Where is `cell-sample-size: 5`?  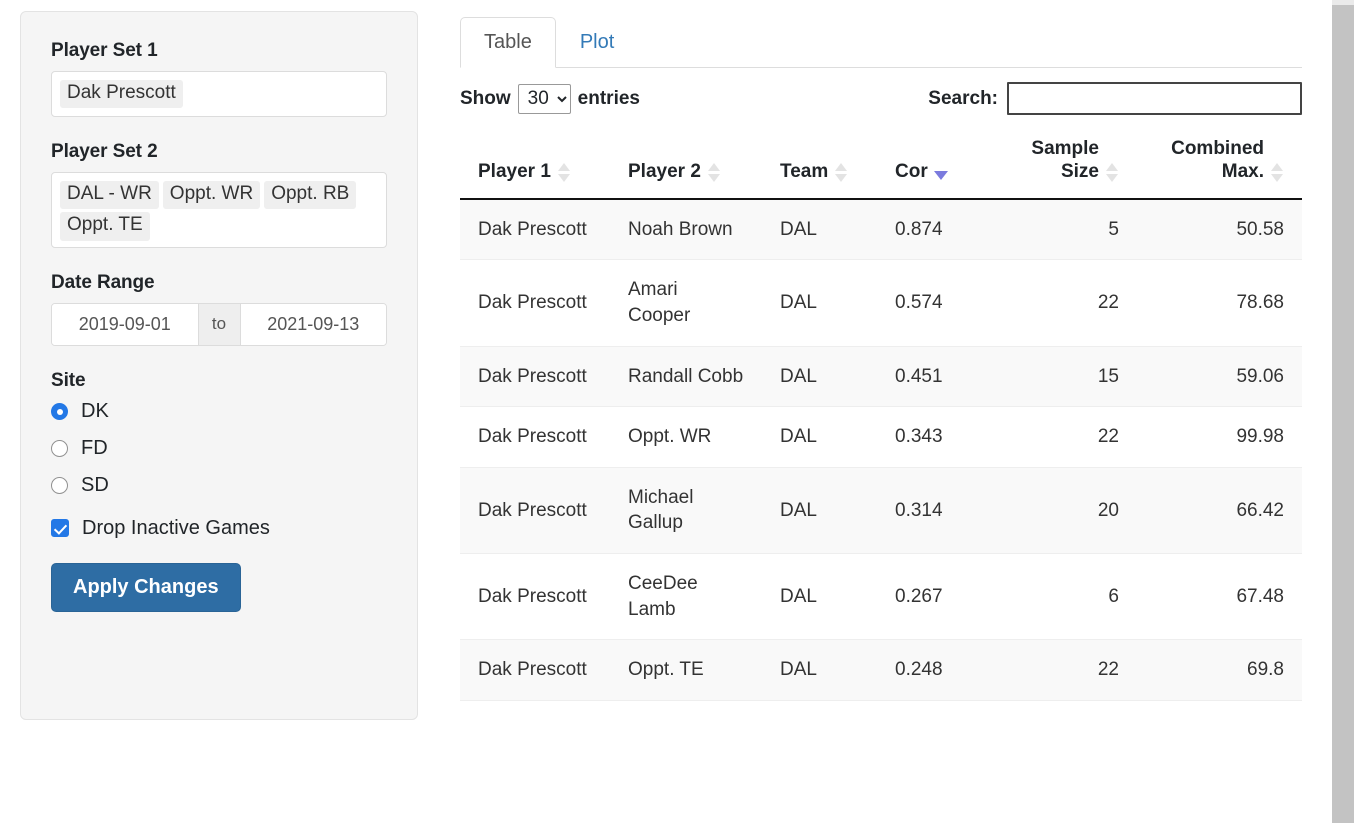 cell-sample-size: 5 is located at coordinates (1063, 229).